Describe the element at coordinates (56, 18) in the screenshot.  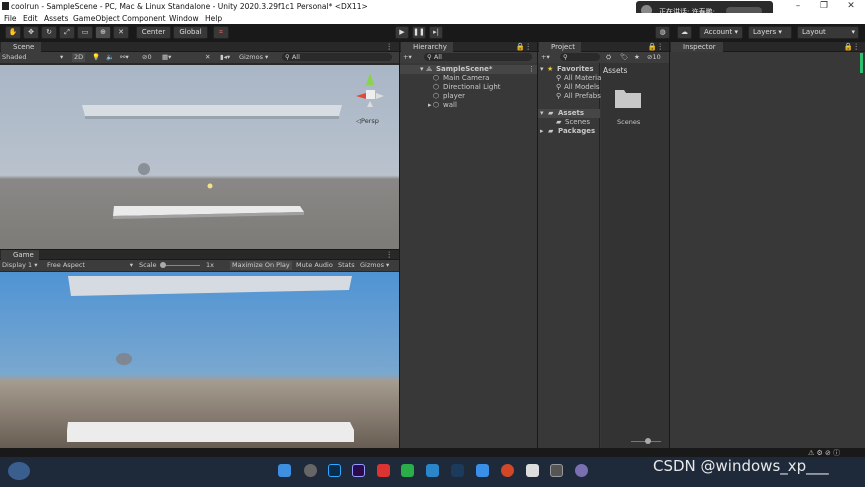
I see `menu-assets: Assets` at that location.